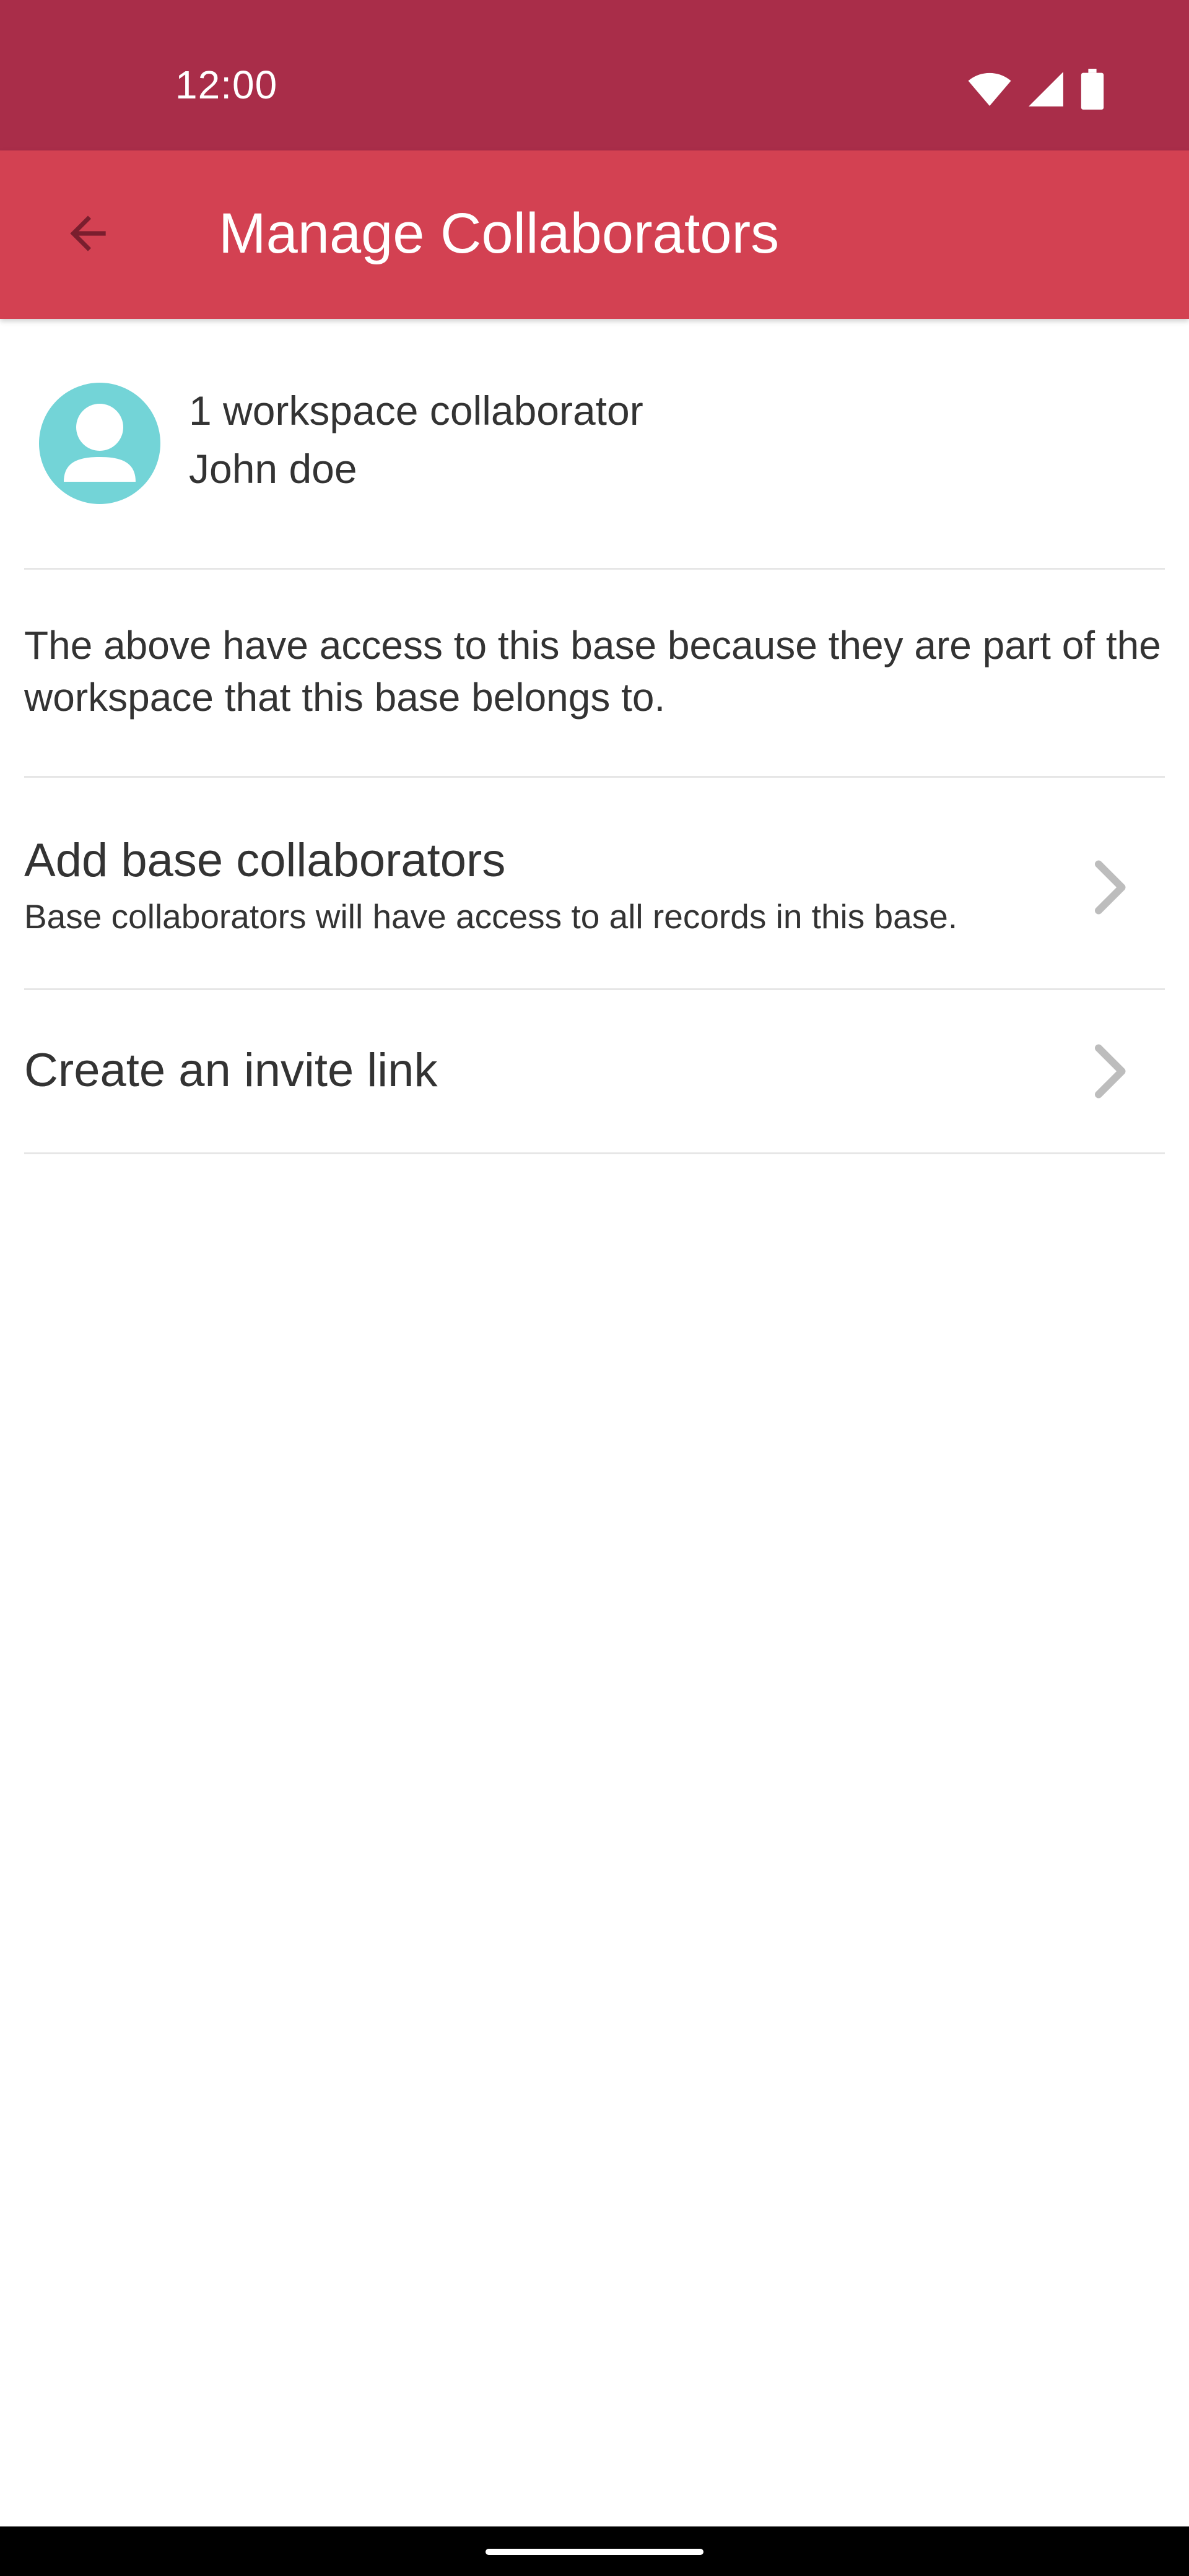 Image resolution: width=1189 pixels, height=2576 pixels. I want to click on person-icon, so click(100, 443).